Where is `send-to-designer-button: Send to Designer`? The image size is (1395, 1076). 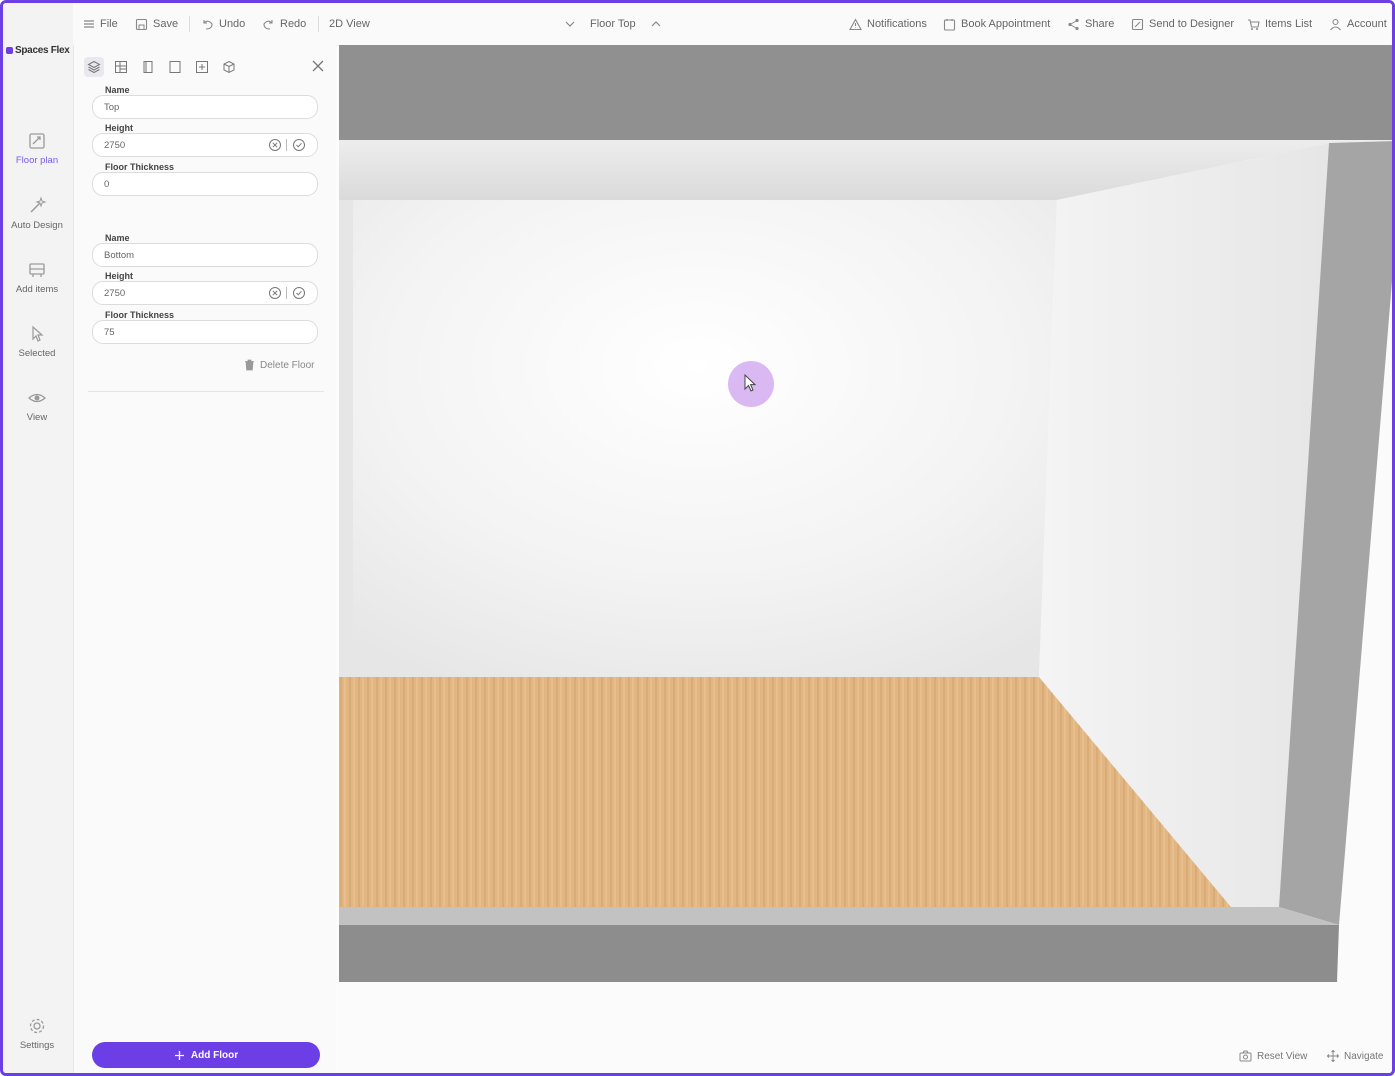 send-to-designer-button: Send to Designer is located at coordinates (1182, 24).